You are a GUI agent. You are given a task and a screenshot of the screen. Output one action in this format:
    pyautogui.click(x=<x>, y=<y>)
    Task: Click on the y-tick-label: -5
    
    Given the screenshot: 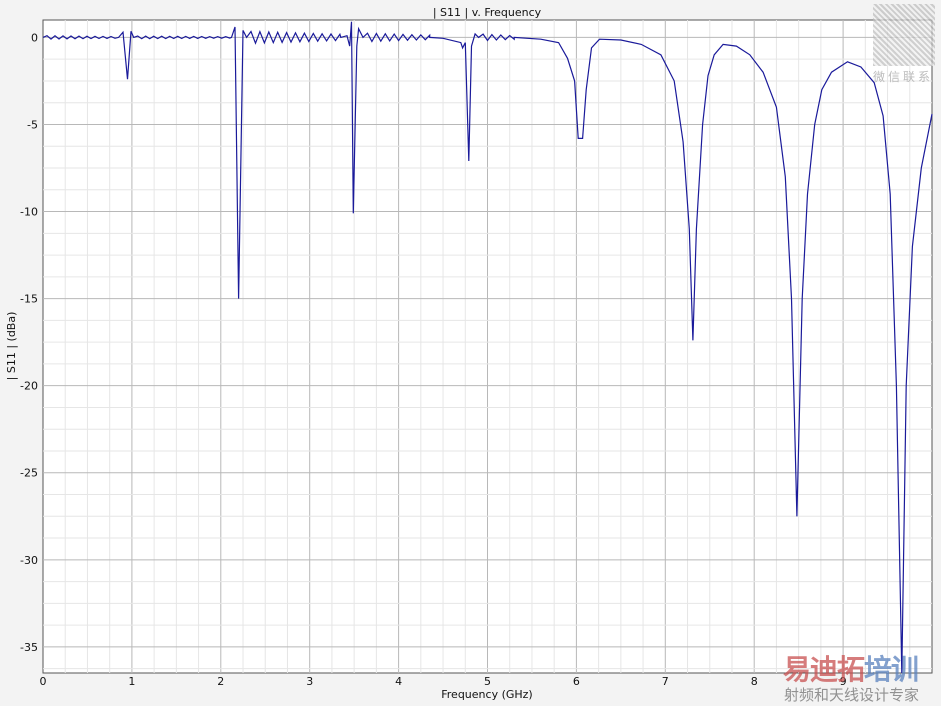 What is the action you would take?
    pyautogui.click(x=32, y=124)
    